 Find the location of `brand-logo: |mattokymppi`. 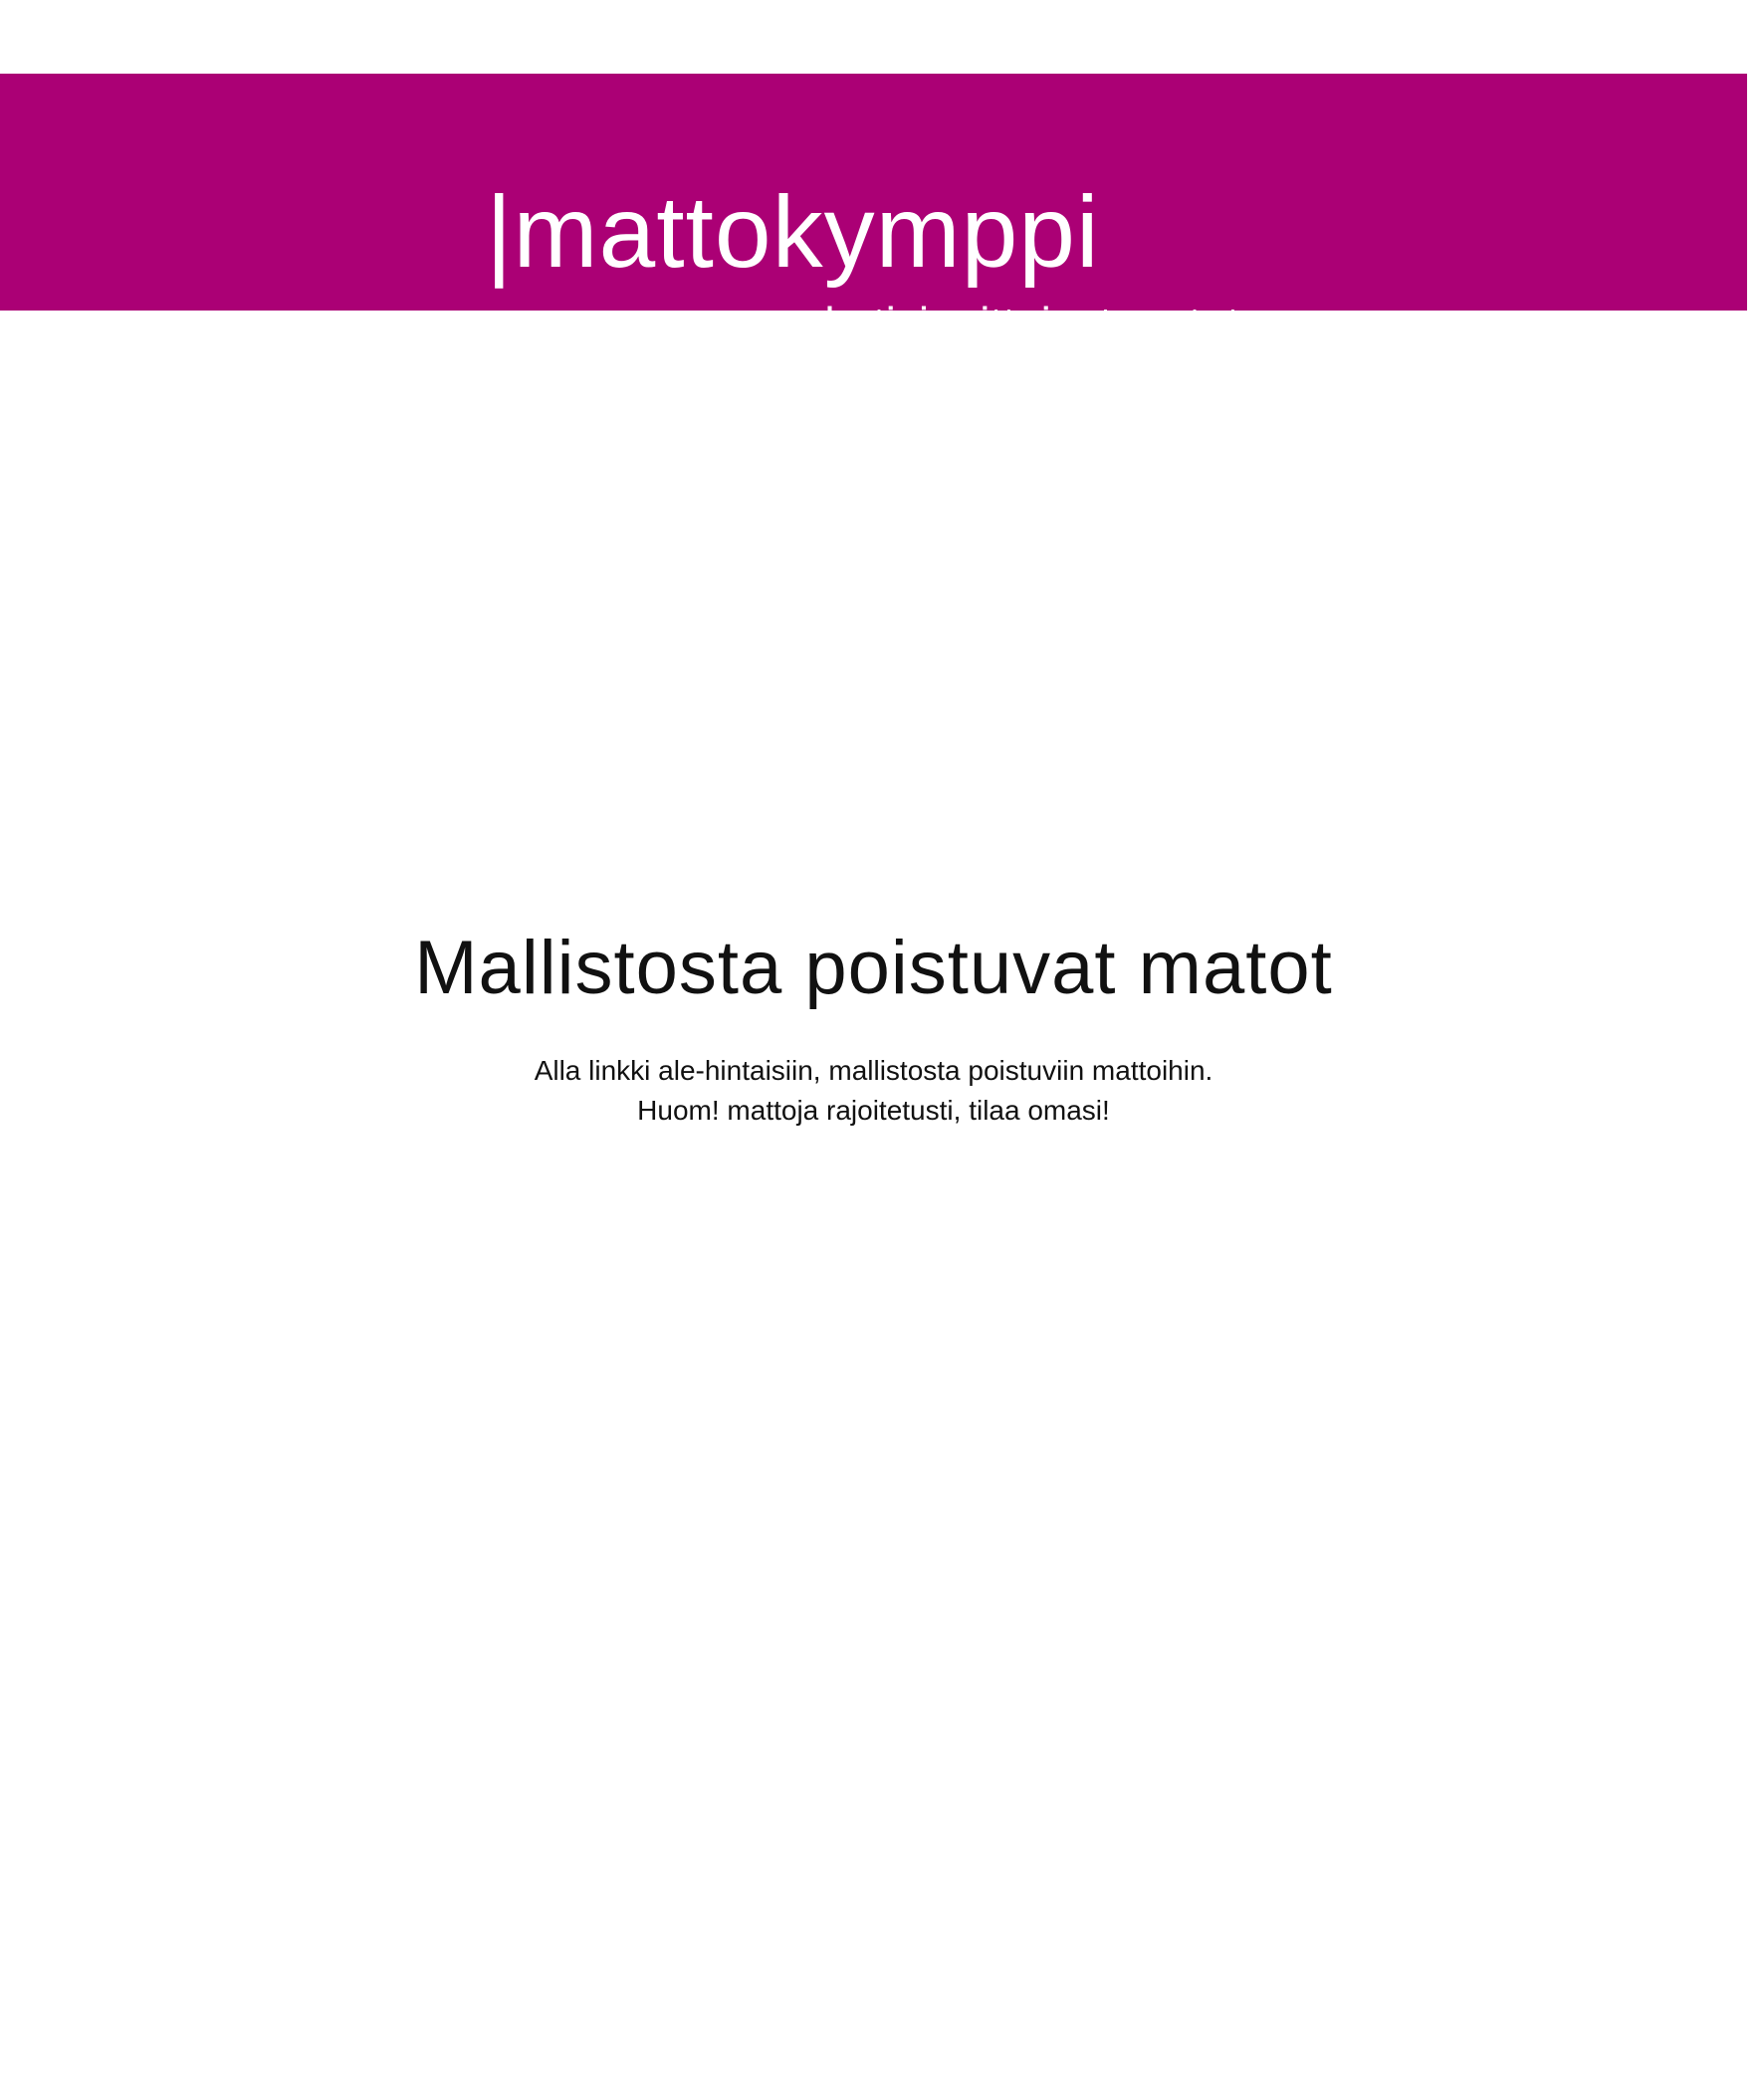

brand-logo: |mattokymppi is located at coordinates (793, 232).